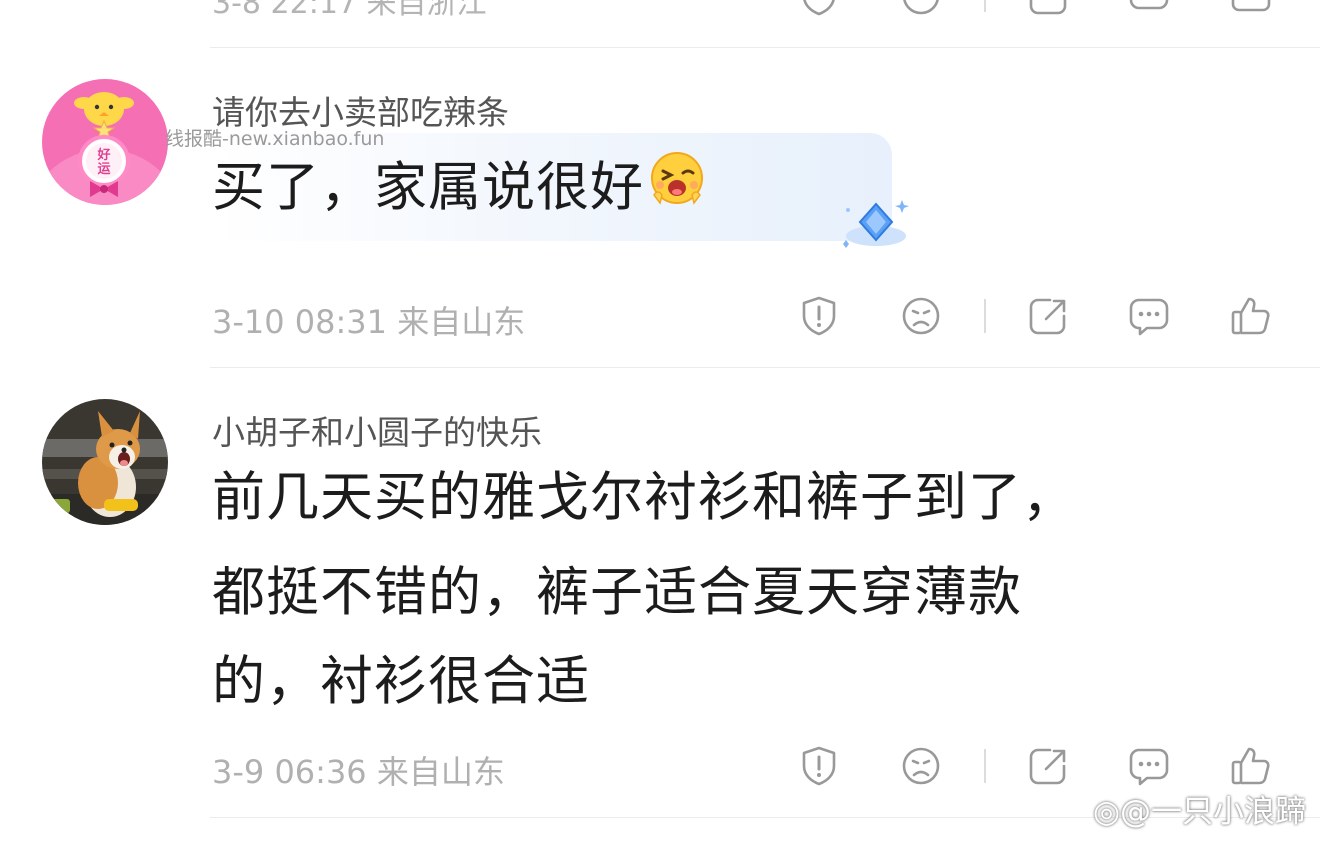  I want to click on previous-comment-footer: 3-8 22:17 来自浙江, so click(660, 11).